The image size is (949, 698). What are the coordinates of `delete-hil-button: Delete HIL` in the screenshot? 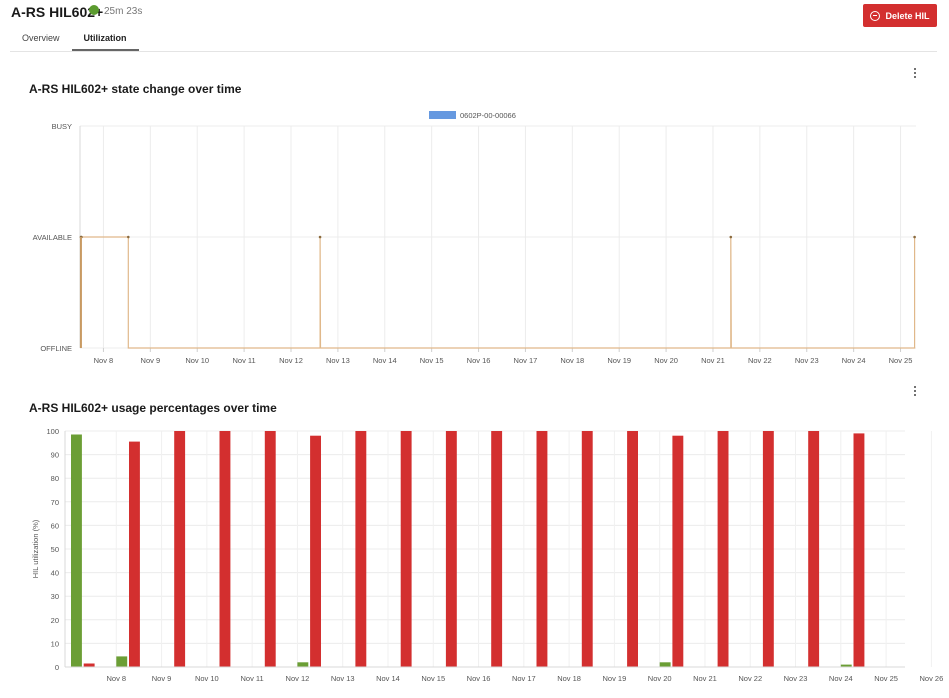 It's located at (900, 15).